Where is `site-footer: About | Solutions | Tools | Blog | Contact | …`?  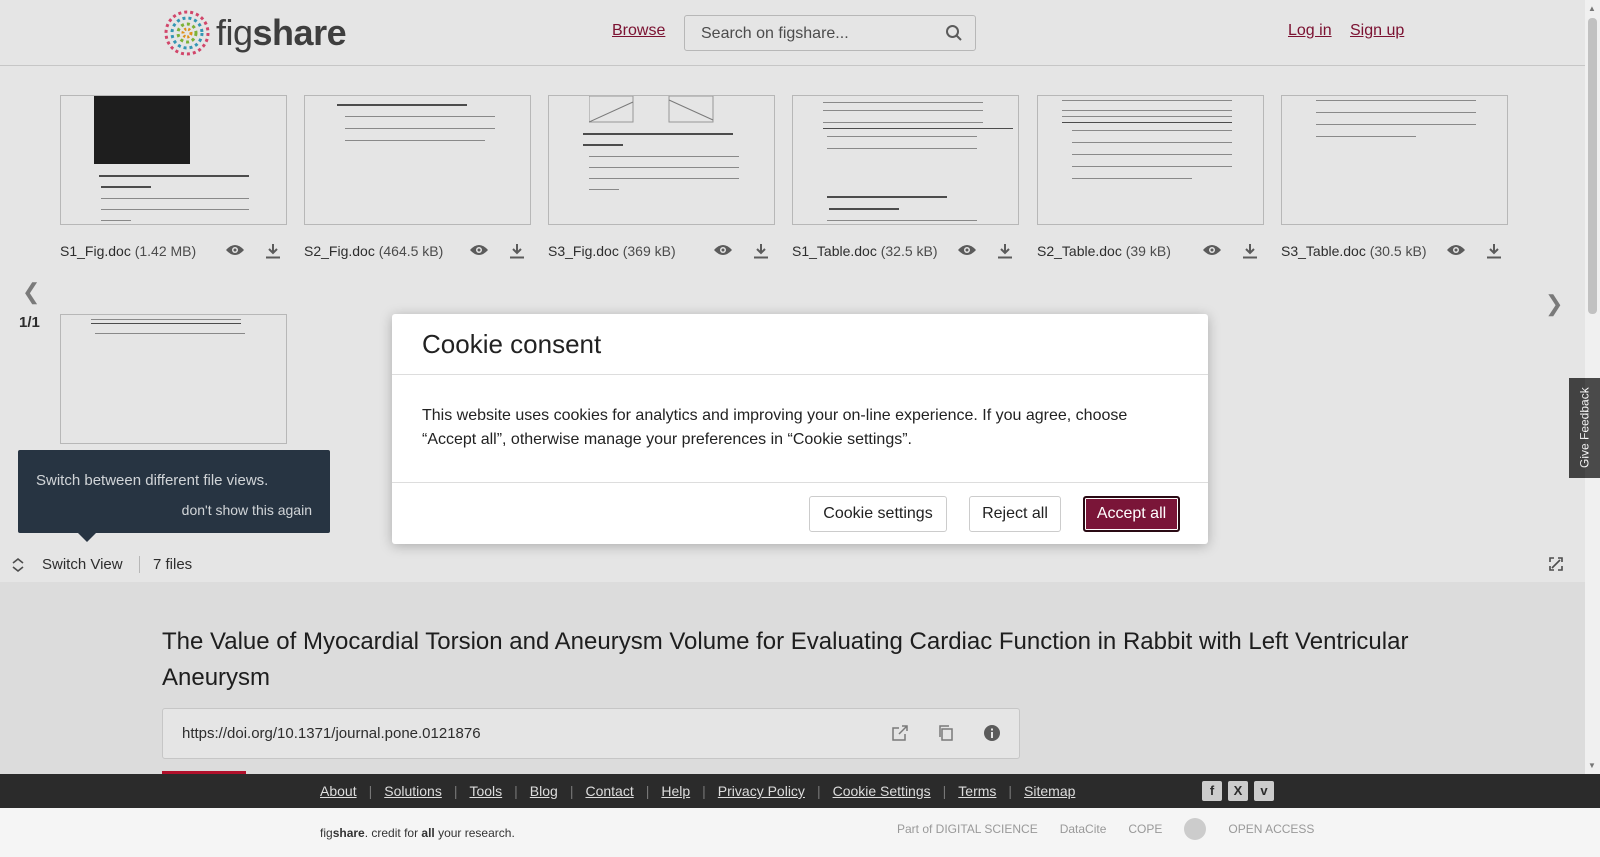 site-footer: About | Solutions | Tools | Blog | Contact | … is located at coordinates (800, 815).